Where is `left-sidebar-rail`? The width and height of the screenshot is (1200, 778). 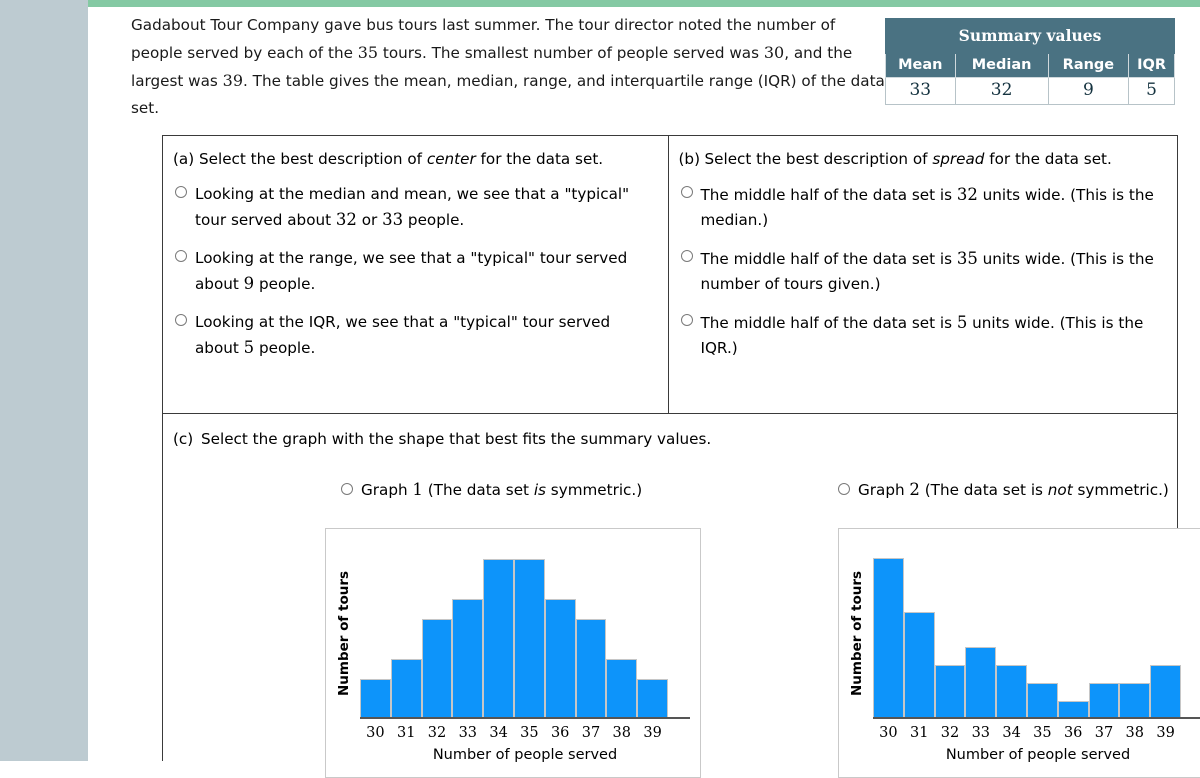
left-sidebar-rail is located at coordinates (44, 380).